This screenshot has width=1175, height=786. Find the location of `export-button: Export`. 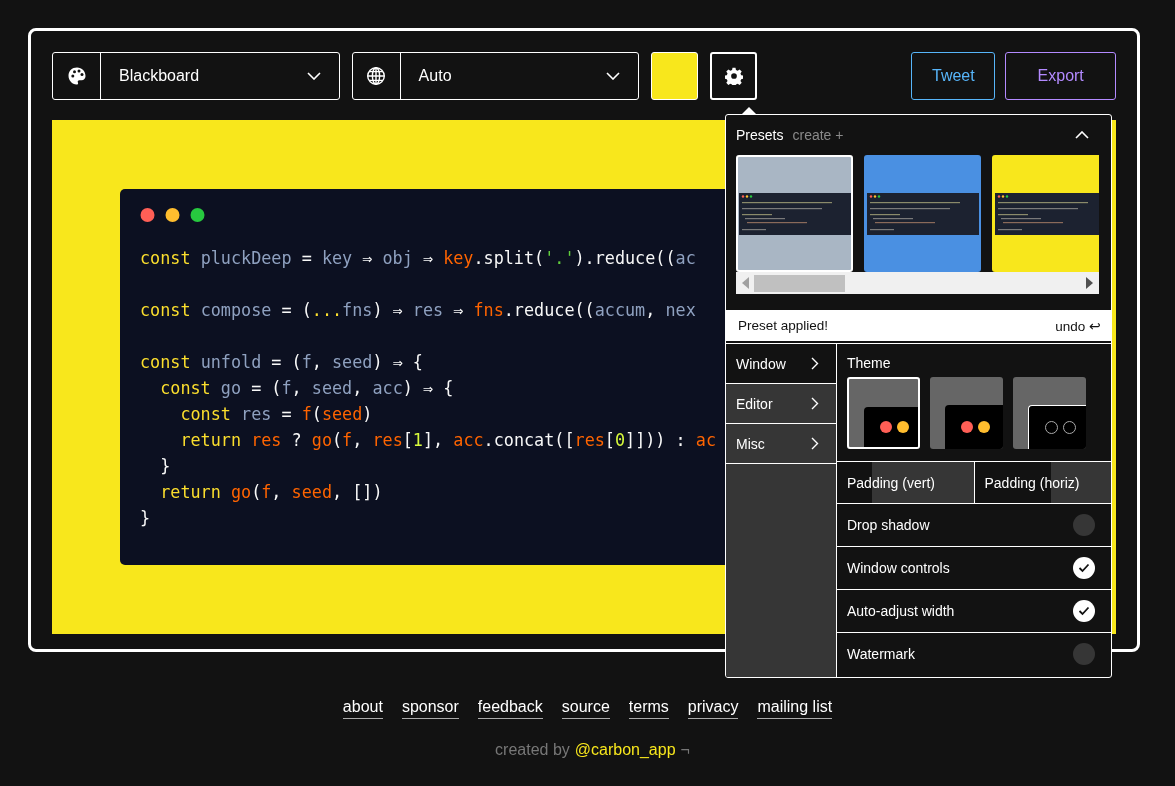

export-button: Export is located at coordinates (1060, 76).